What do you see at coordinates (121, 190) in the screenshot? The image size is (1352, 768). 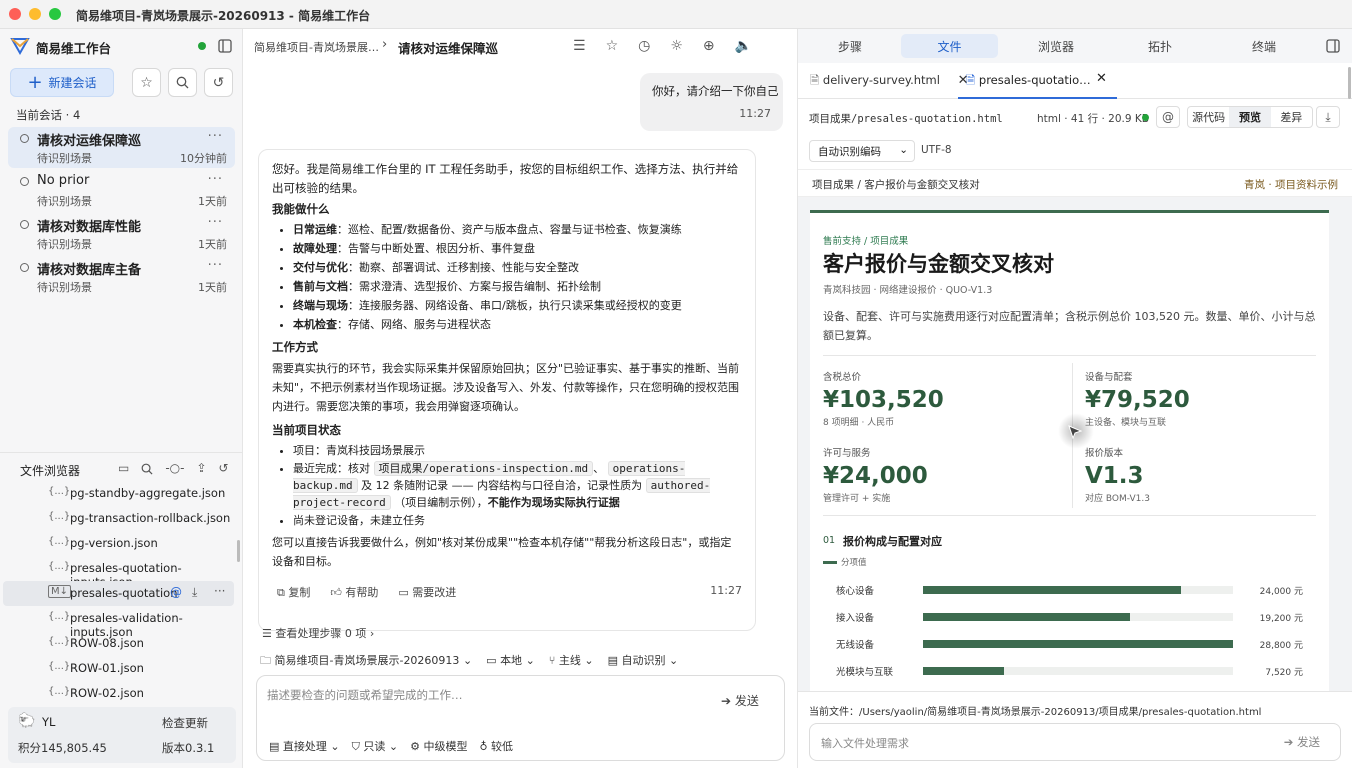 I see `session-item: No prior ··· 待识别场景 1天前` at bounding box center [121, 190].